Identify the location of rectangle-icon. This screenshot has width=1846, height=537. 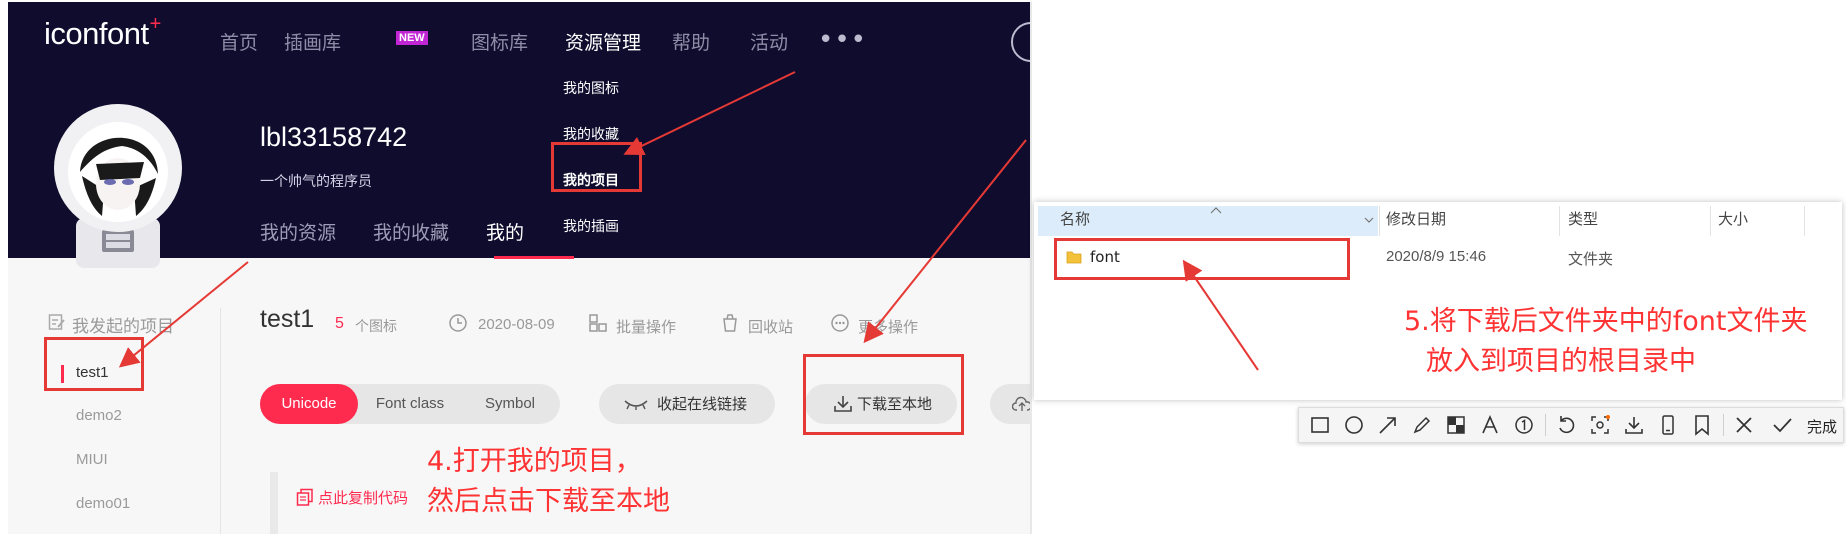
(1320, 425).